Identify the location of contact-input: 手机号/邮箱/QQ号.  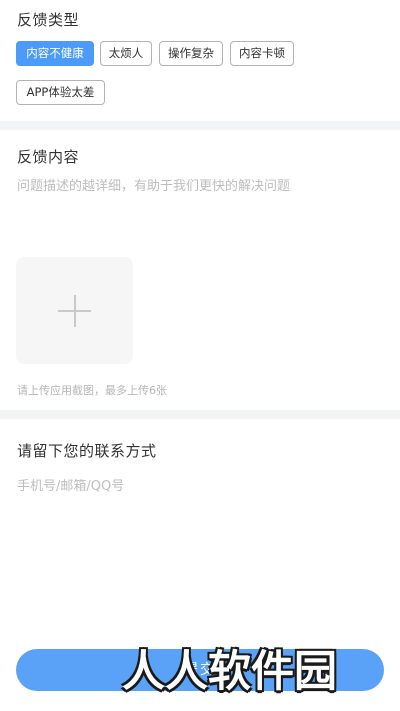
(70, 484).